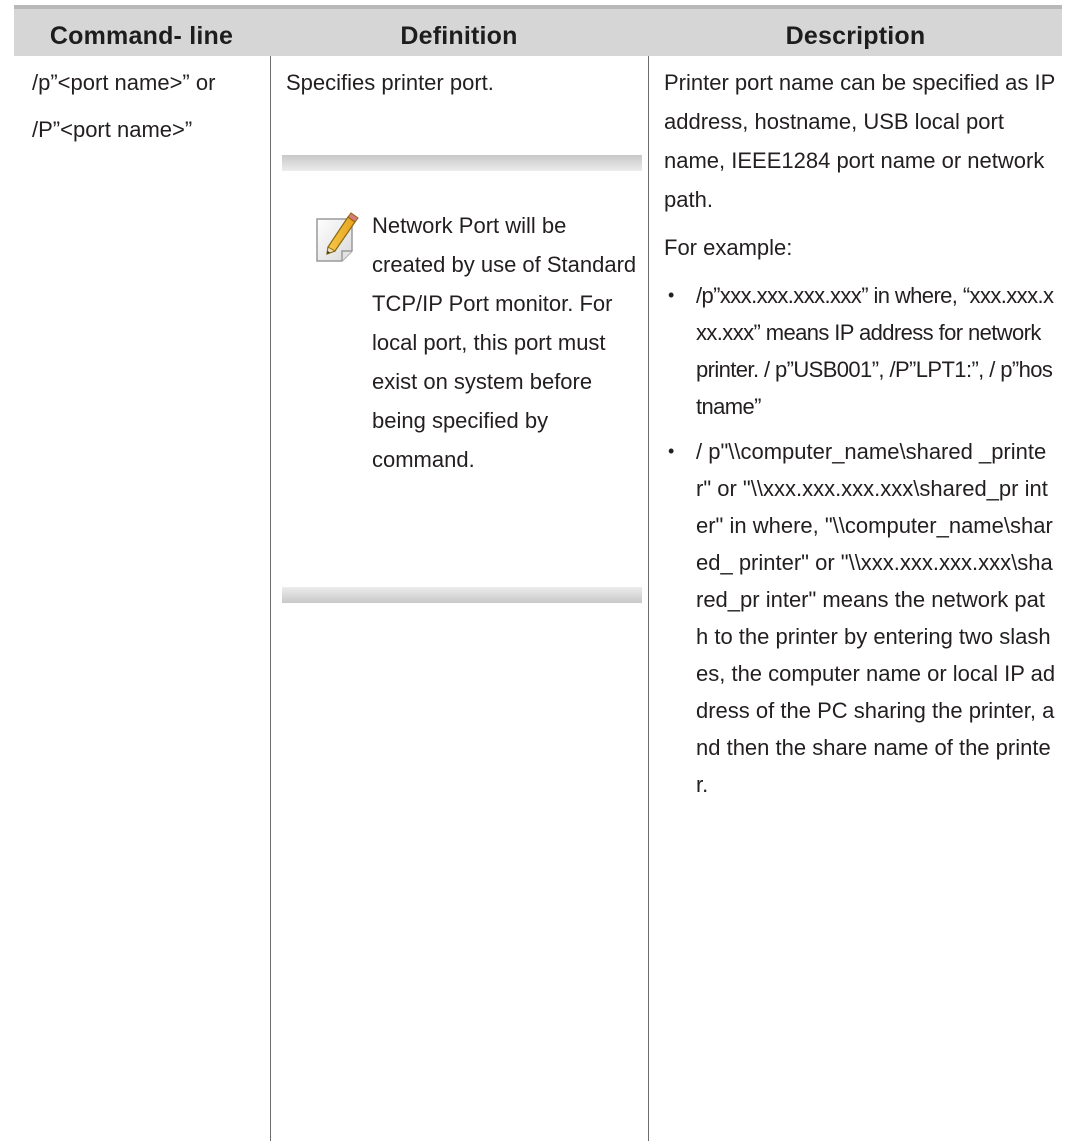 The height and width of the screenshot is (1141, 1068). What do you see at coordinates (462, 595) in the screenshot?
I see `note-bottom-bar` at bounding box center [462, 595].